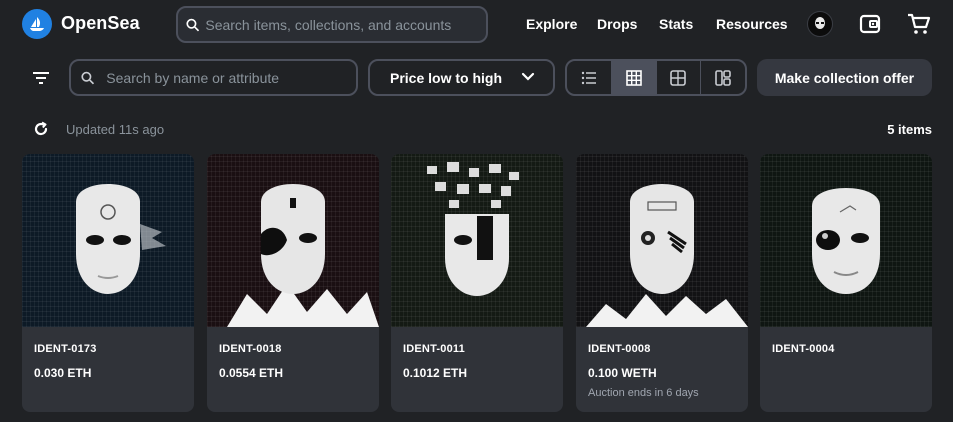 The height and width of the screenshot is (422, 953). I want to click on item-filter-search, so click(213, 77).